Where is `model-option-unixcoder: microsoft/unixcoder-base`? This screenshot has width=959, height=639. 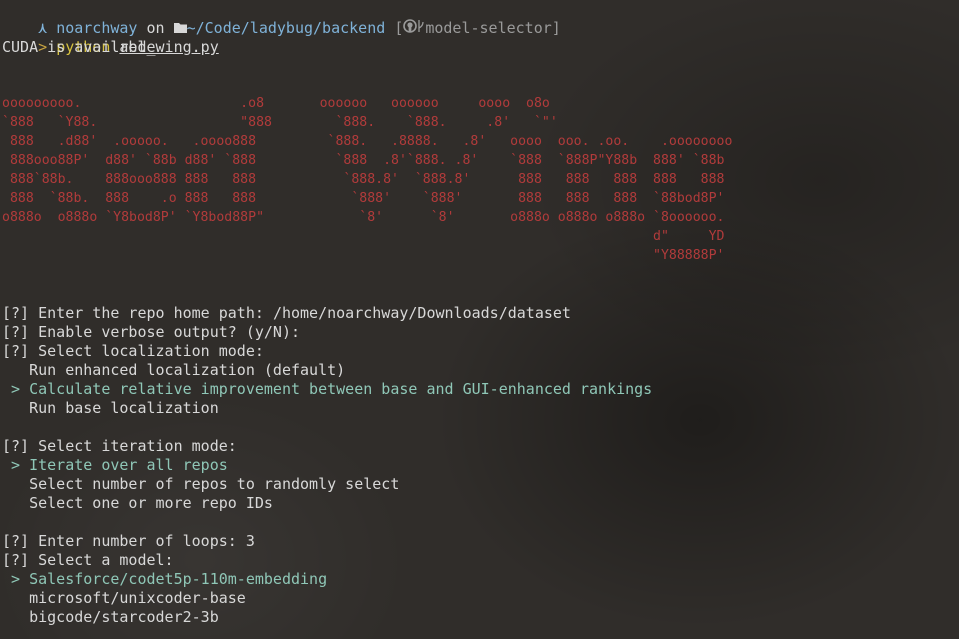 model-option-unixcoder: microsoft/unixcoder-base is located at coordinates (124, 598).